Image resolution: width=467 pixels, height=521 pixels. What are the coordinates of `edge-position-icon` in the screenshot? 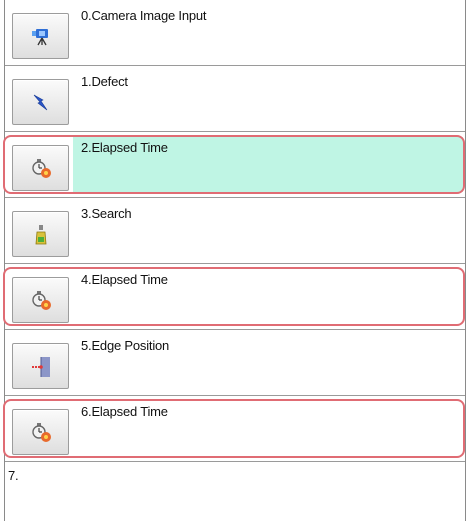 It's located at (41, 367).